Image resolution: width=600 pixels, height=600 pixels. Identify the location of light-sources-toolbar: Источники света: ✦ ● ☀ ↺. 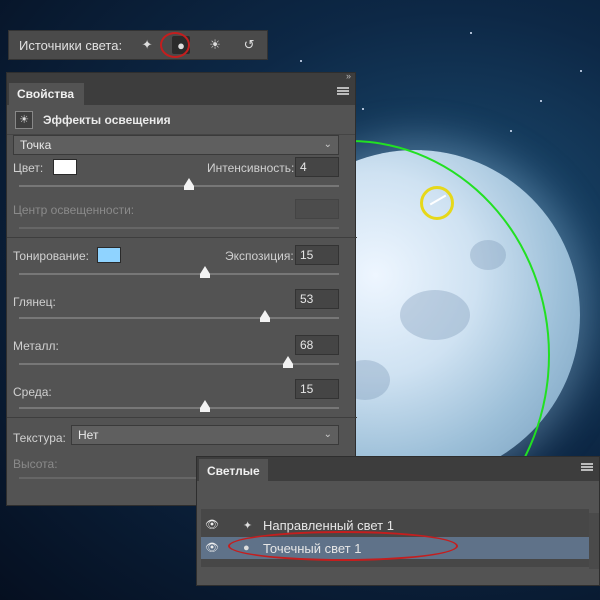
(138, 45).